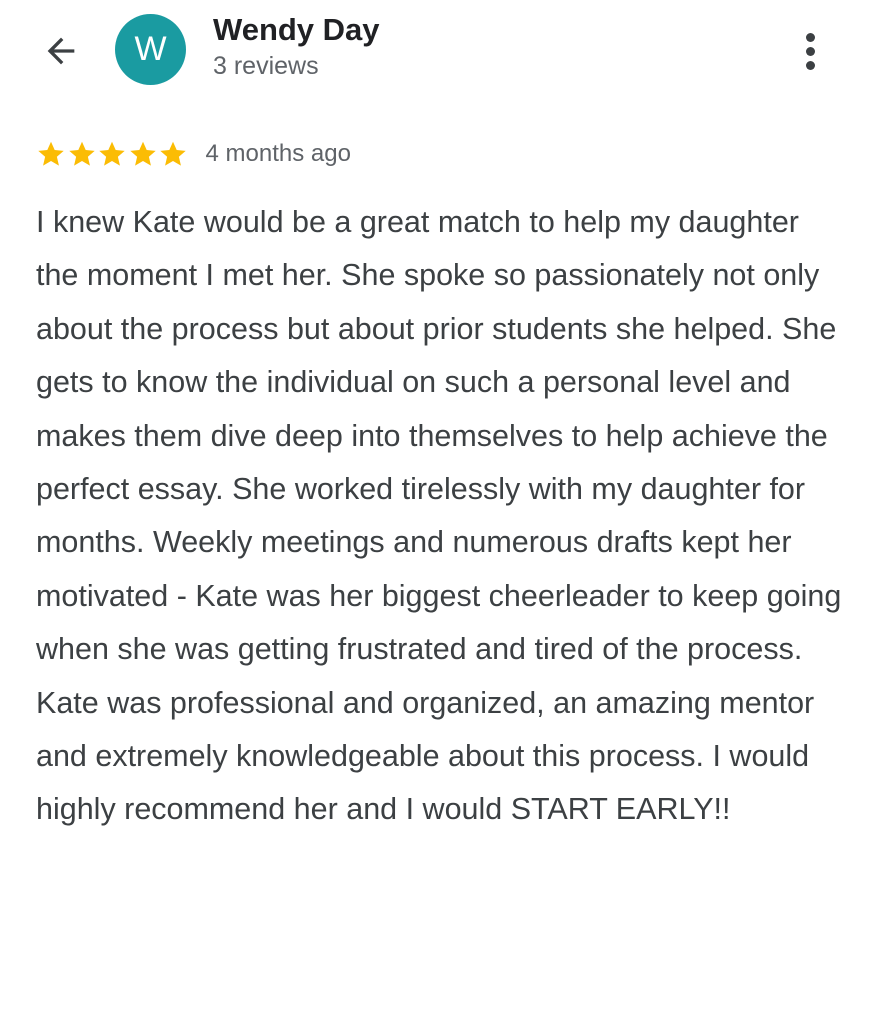 The height and width of the screenshot is (1024, 872). Describe the element at coordinates (810, 37) in the screenshot. I see `more-vertical-icon` at that location.